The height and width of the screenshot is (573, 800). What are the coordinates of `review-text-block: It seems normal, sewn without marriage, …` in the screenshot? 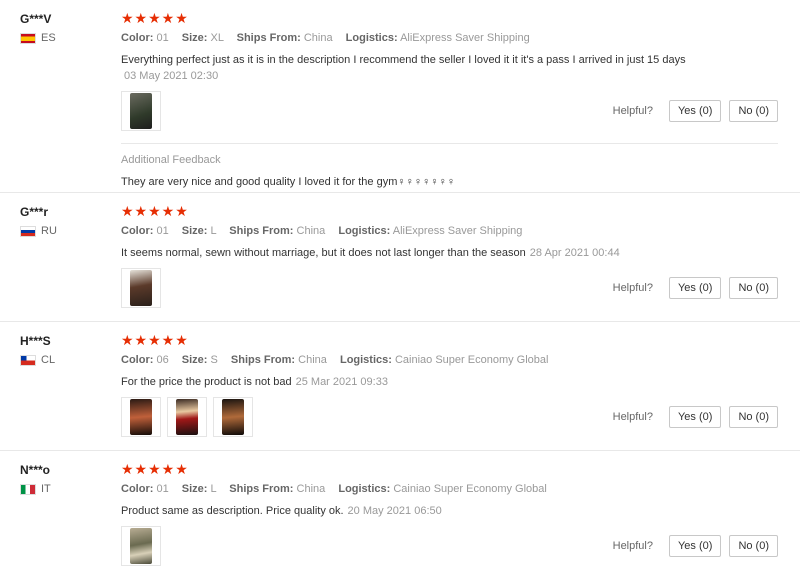 It's located at (449, 253).